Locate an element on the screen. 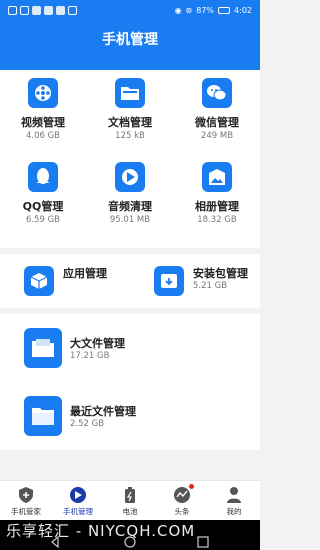  watermark-bar: 乐享轻汇 - NIYCQH.COM is located at coordinates (130, 535).